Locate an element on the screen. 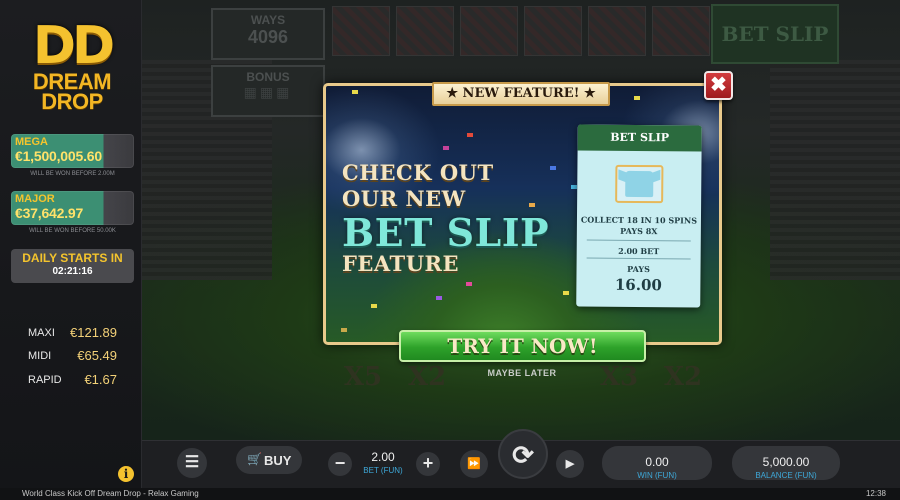 This screenshot has width=900, height=500. midi-jackpot: MIDI €65.49 is located at coordinates (74, 356).